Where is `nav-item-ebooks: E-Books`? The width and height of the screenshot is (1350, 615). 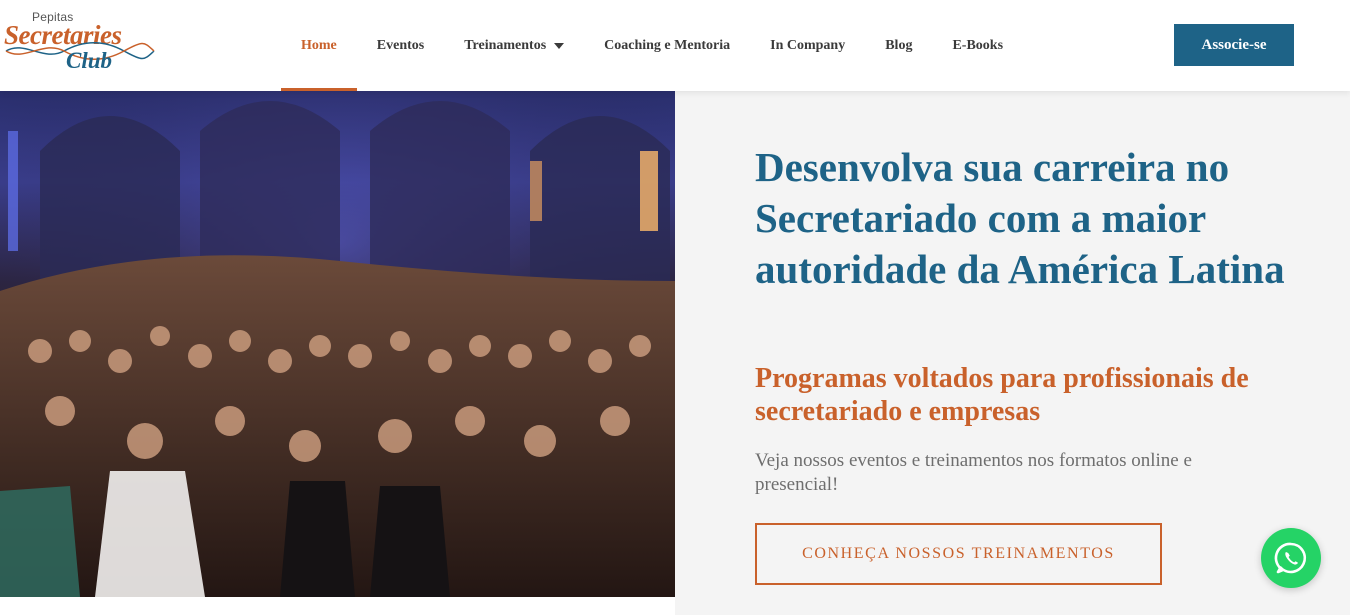
nav-item-ebooks: E-Books is located at coordinates (977, 45).